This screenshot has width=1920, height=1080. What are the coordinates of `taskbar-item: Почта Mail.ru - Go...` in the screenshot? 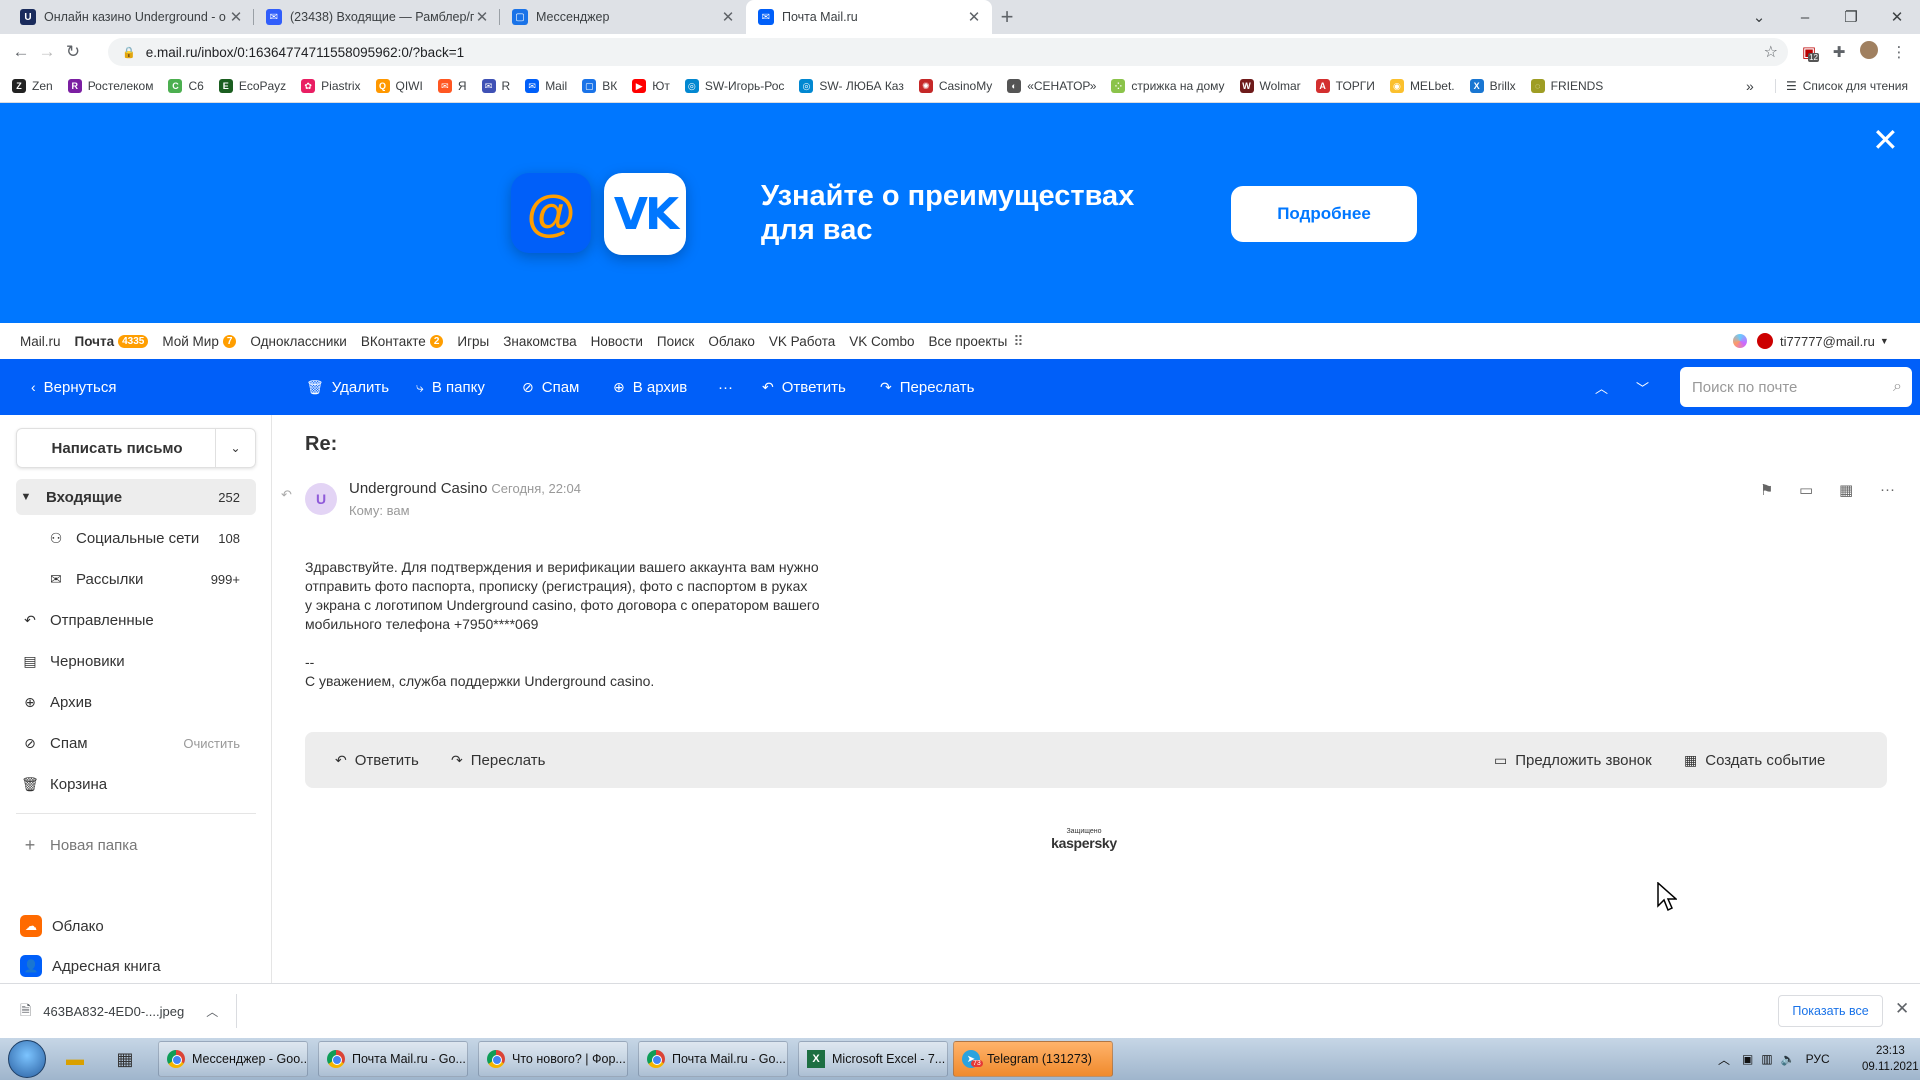 It's located at (713, 1059).